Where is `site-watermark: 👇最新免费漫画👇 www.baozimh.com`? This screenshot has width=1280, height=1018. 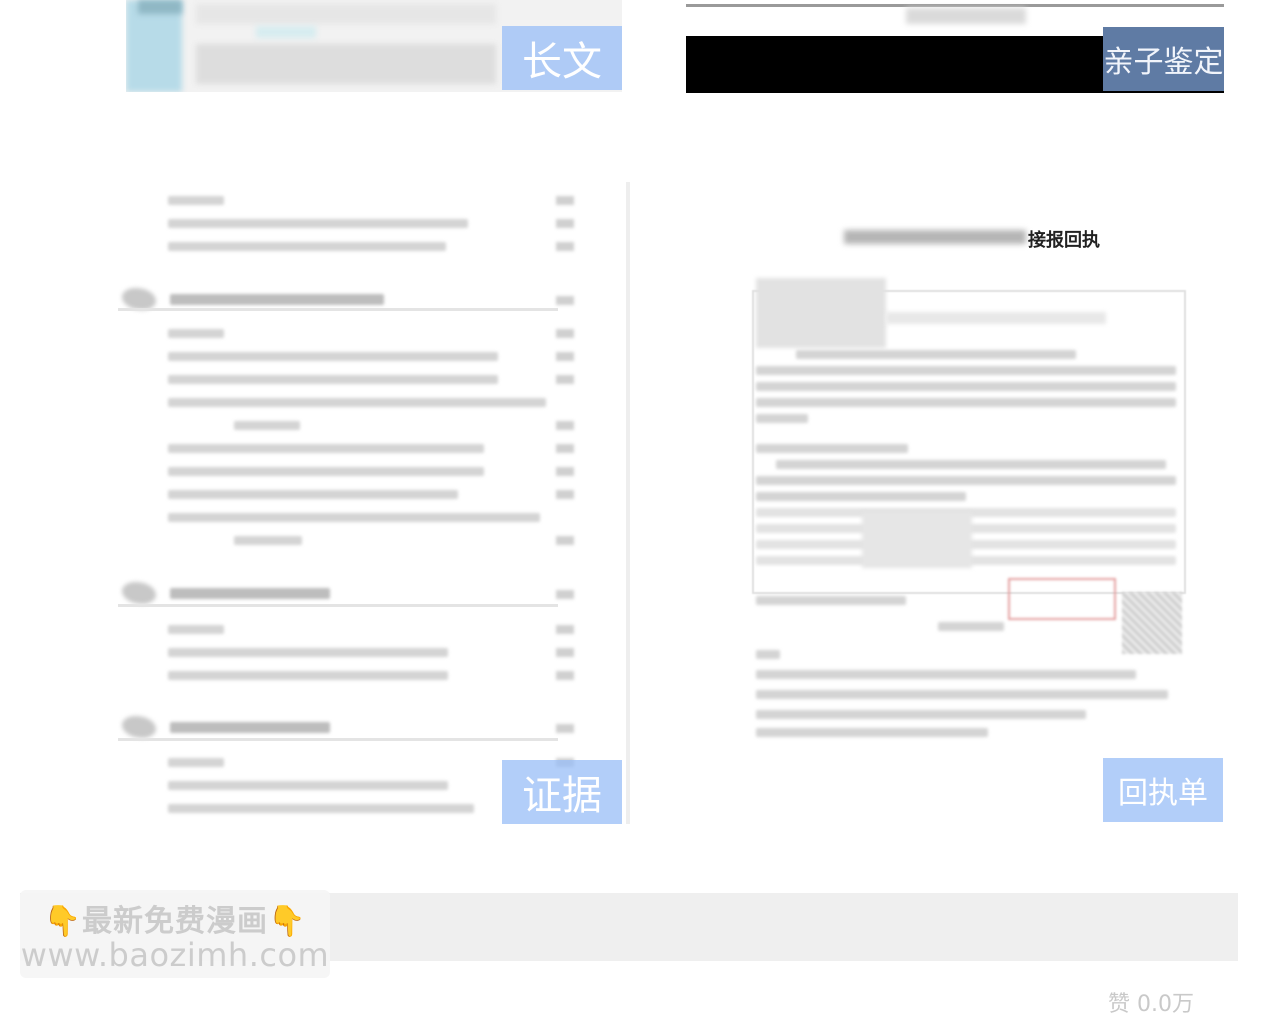 site-watermark: 👇最新免费漫画👇 www.baozimh.com is located at coordinates (175, 934).